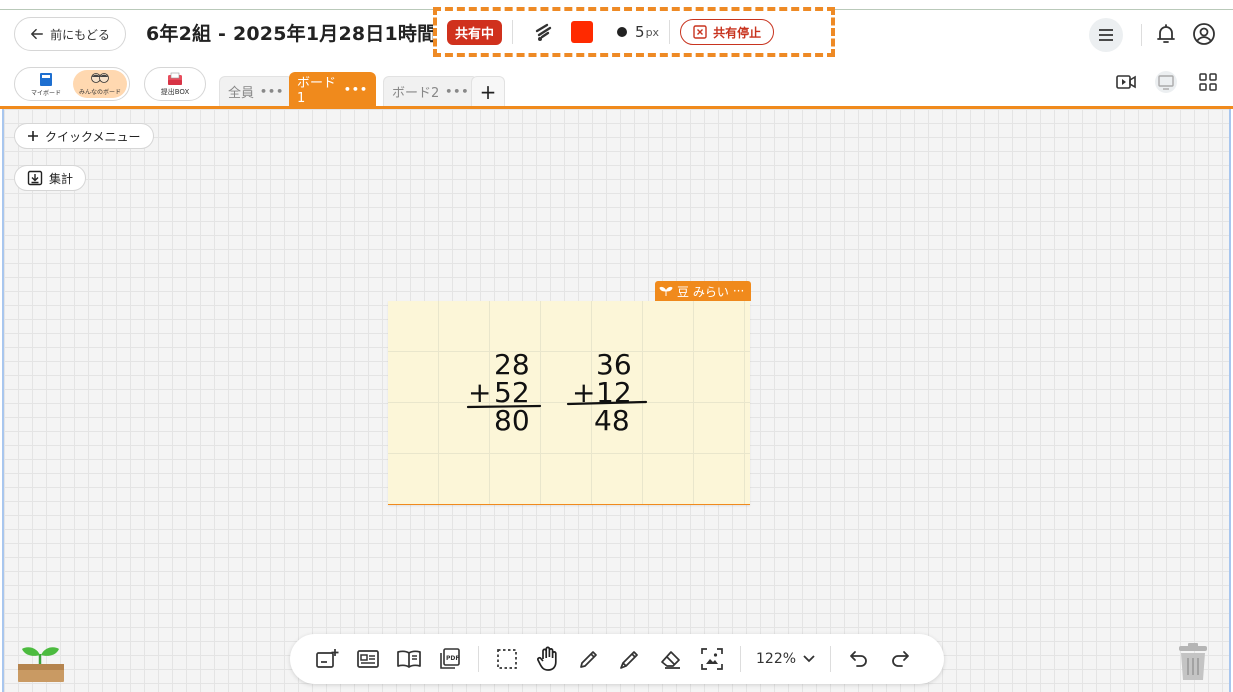 The height and width of the screenshot is (692, 1233). What do you see at coordinates (1166, 34) in the screenshot?
I see `bell-icon` at bounding box center [1166, 34].